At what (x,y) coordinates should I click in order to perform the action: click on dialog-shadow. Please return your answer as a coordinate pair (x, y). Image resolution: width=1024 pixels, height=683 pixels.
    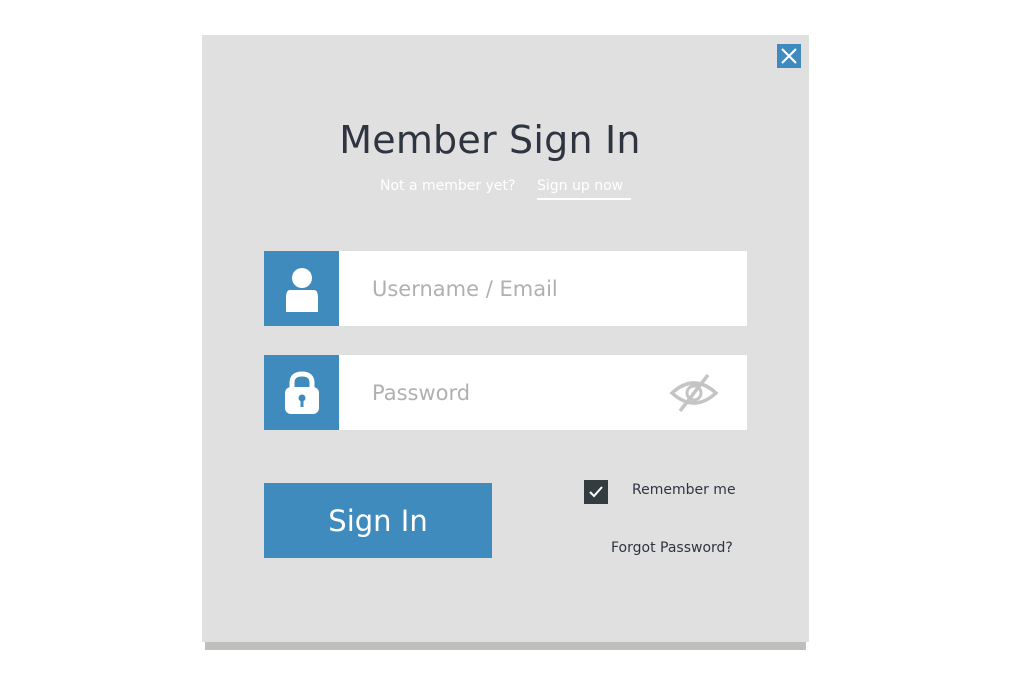
    Looking at the image, I should click on (505, 646).